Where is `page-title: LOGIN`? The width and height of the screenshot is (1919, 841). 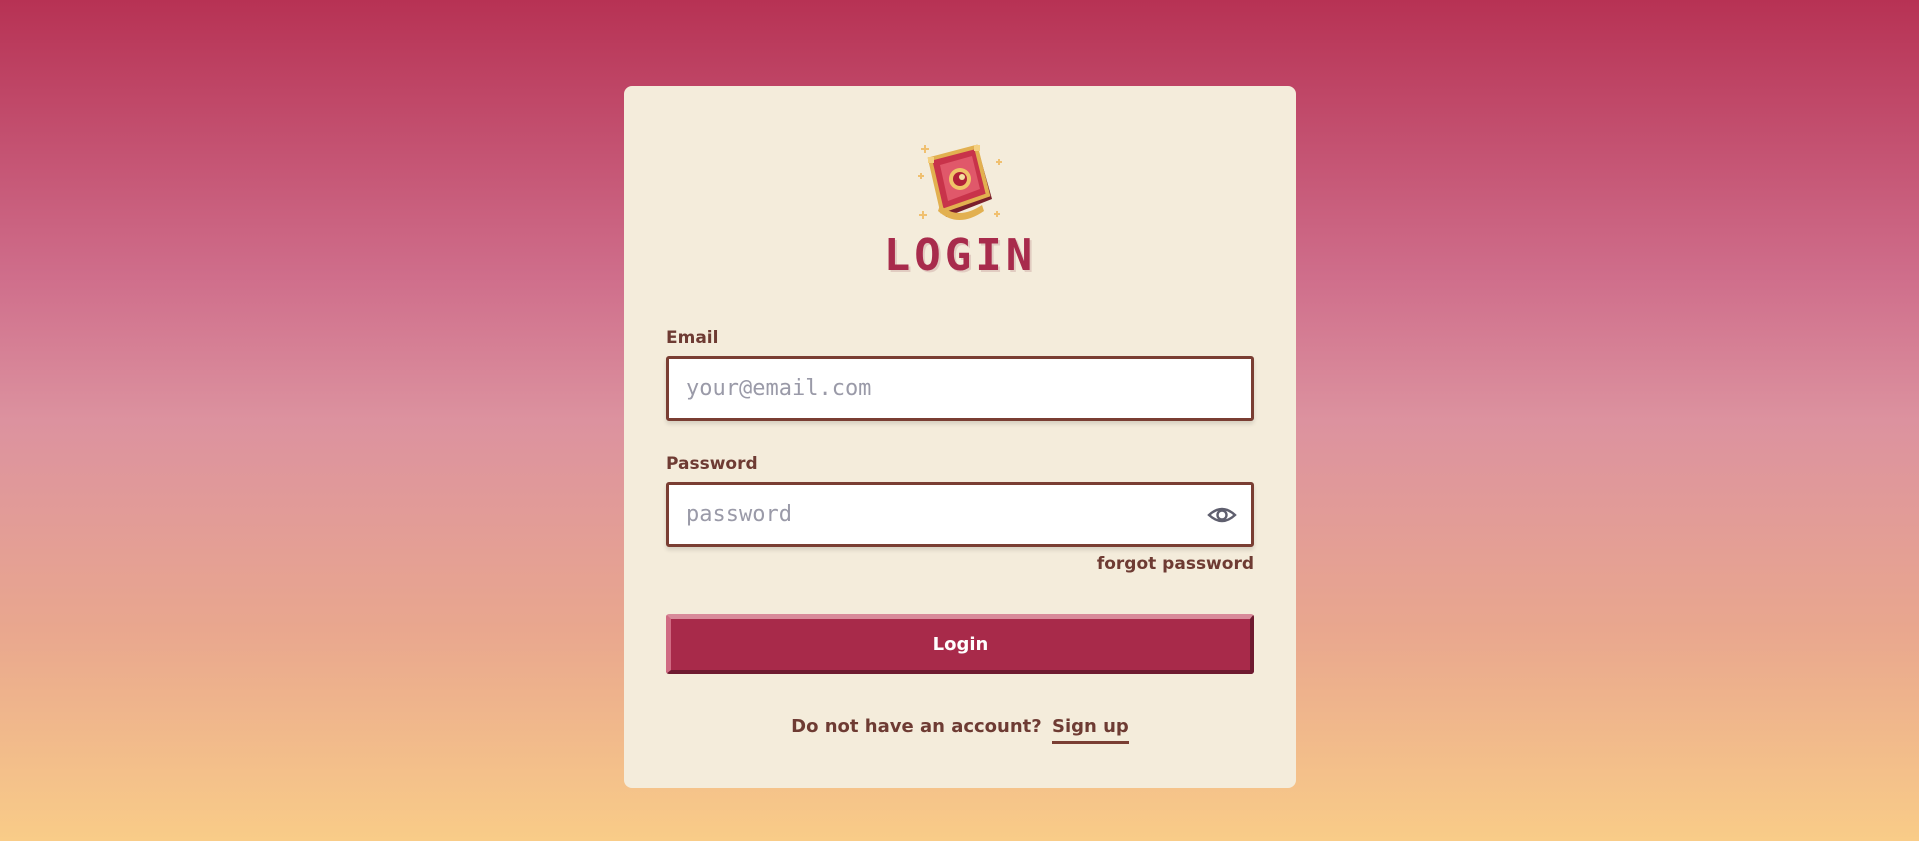 page-title: LOGIN is located at coordinates (960, 255).